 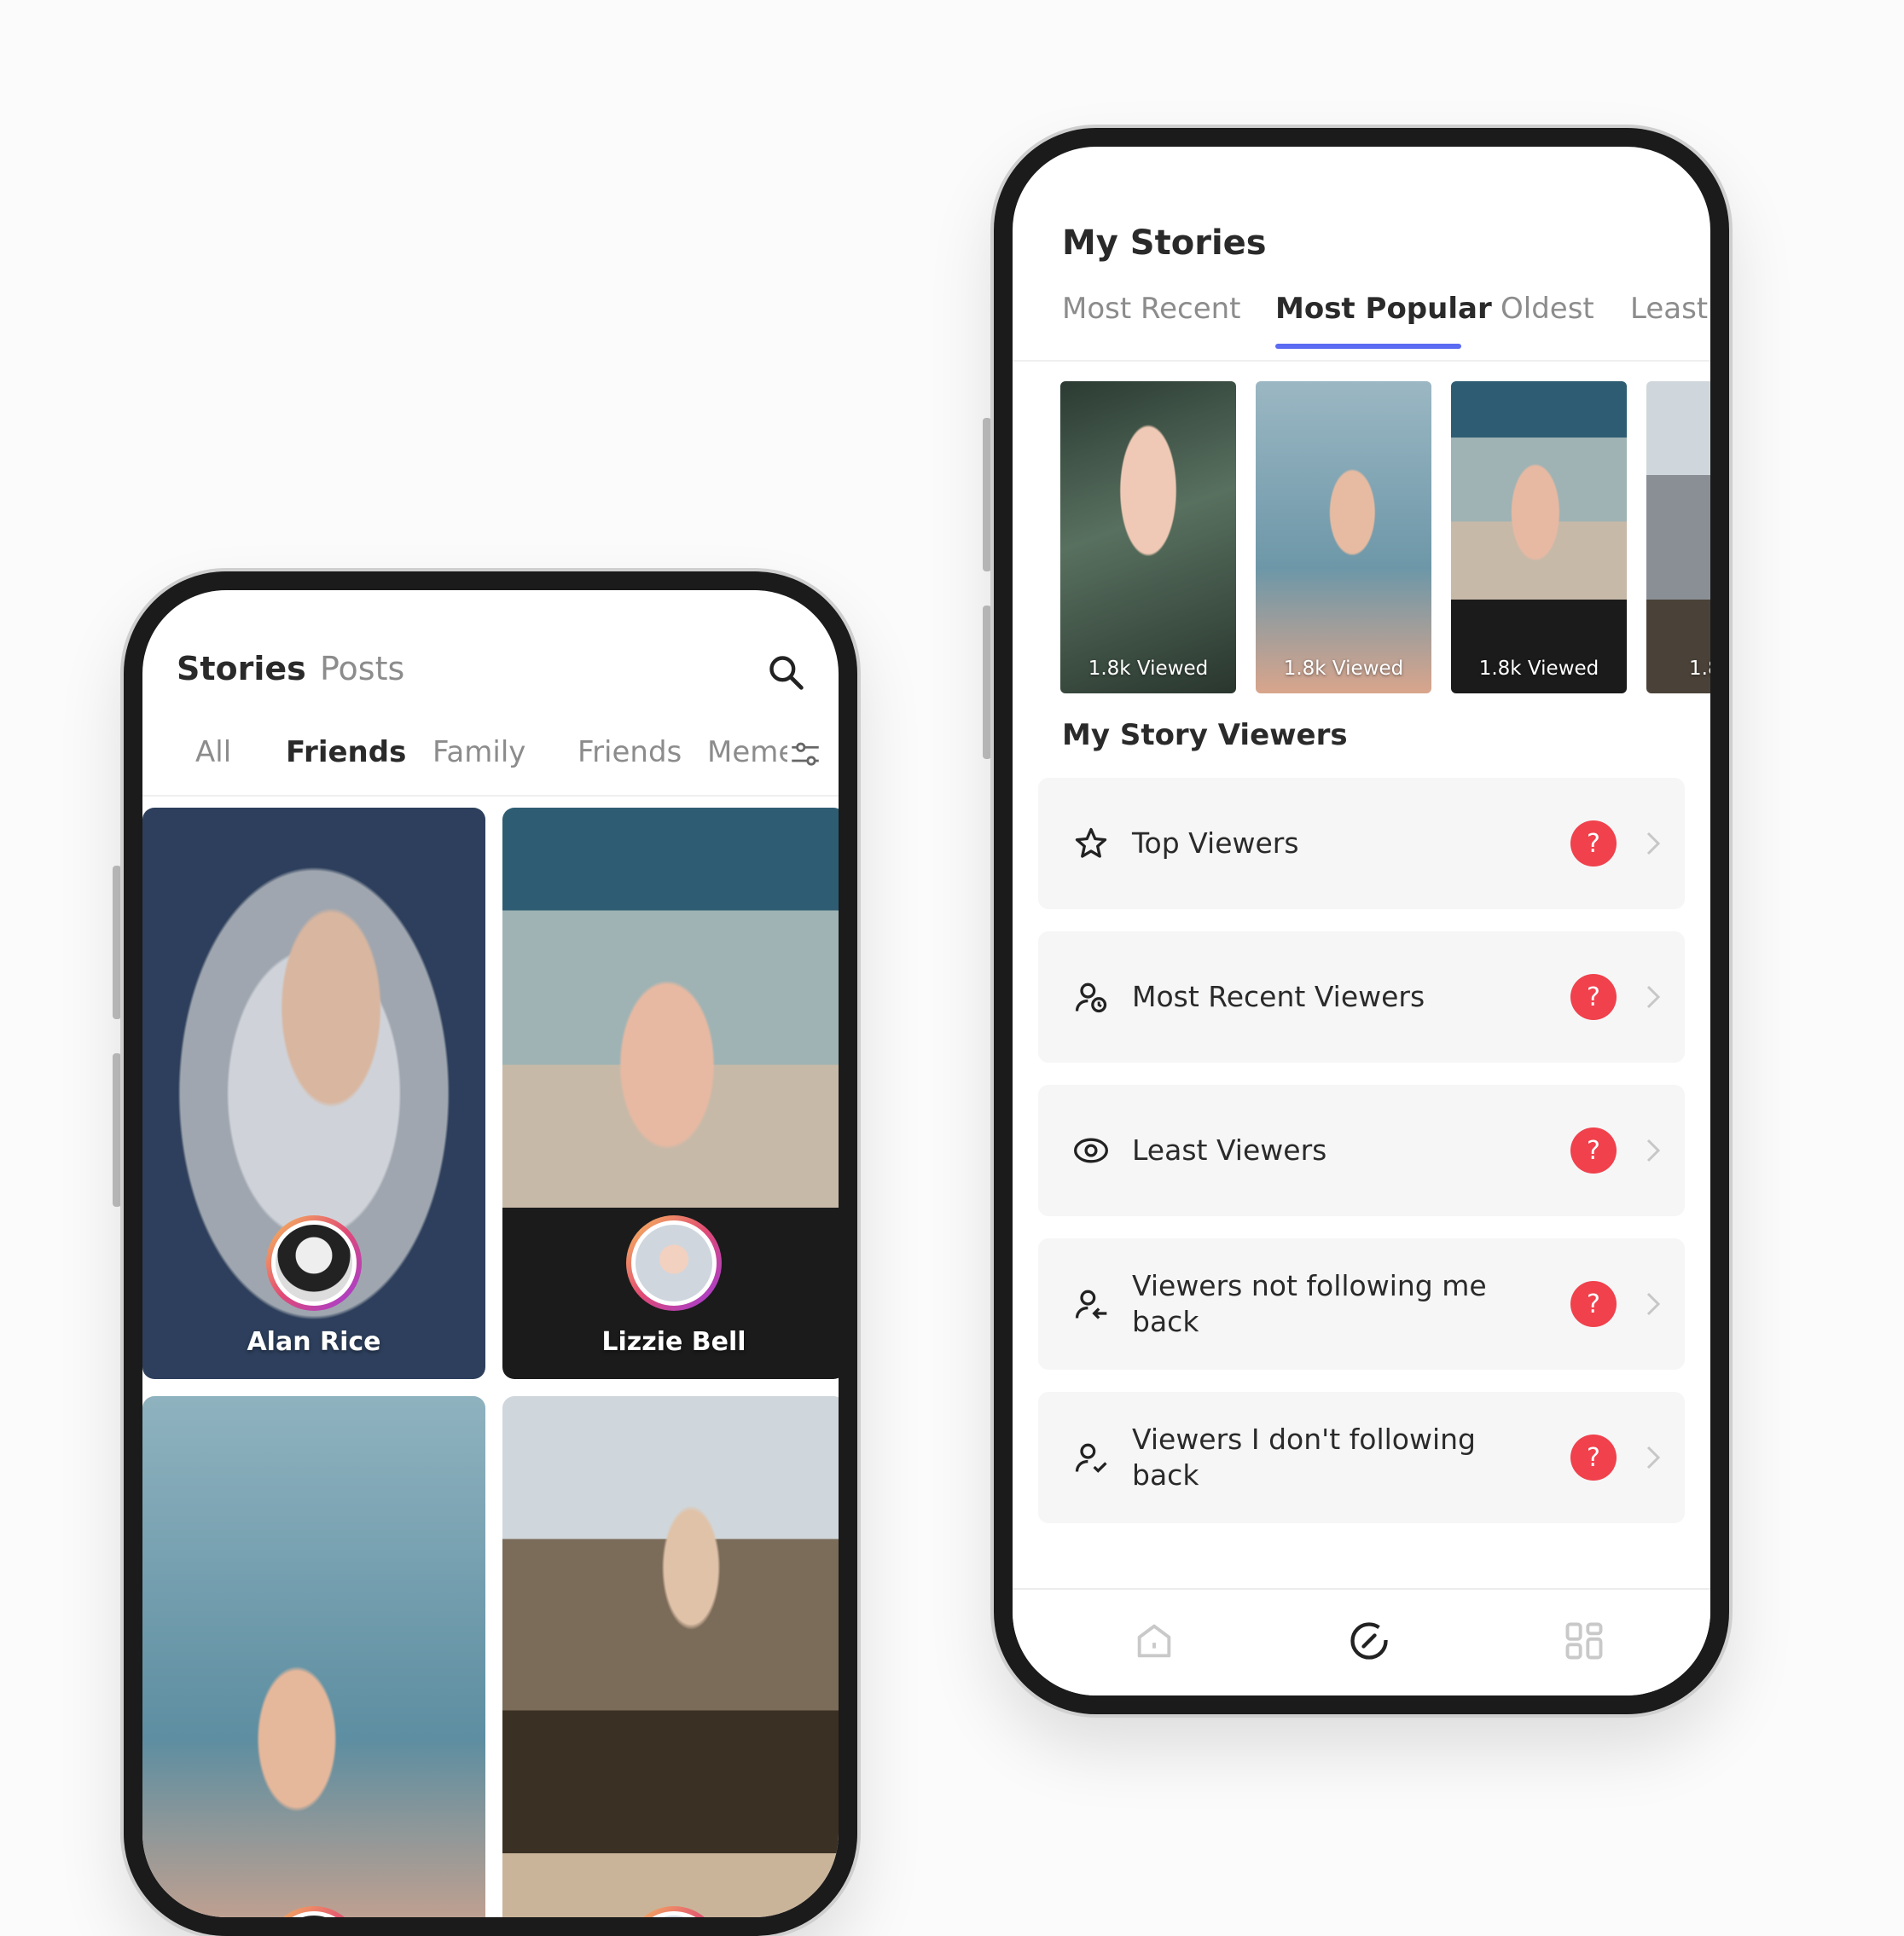 What do you see at coordinates (1091, 1304) in the screenshot?
I see `user-arrow-icon` at bounding box center [1091, 1304].